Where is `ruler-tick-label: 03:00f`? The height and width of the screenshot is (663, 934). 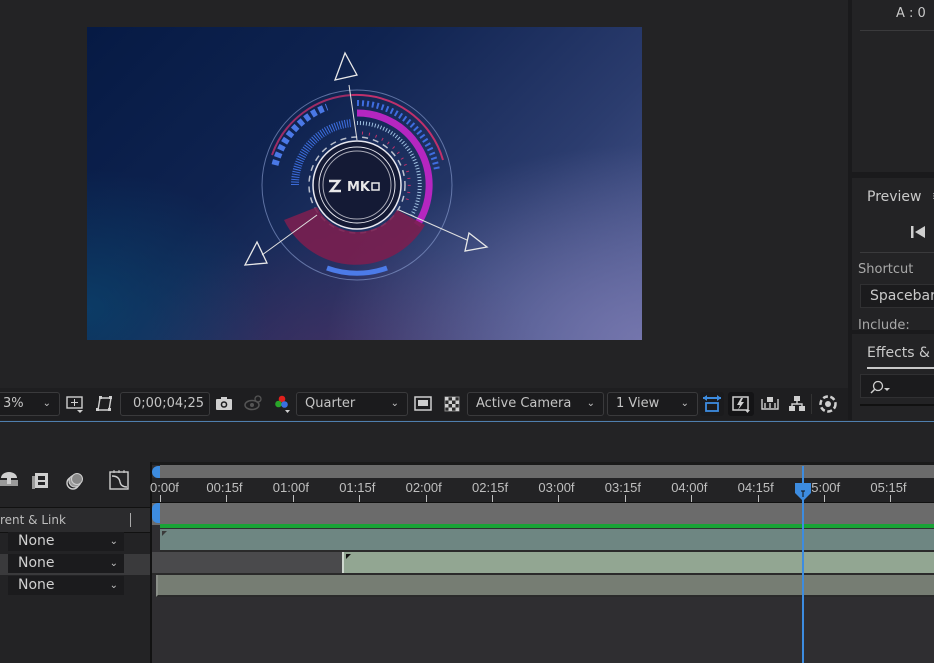
ruler-tick-label: 03:00f is located at coordinates (556, 487).